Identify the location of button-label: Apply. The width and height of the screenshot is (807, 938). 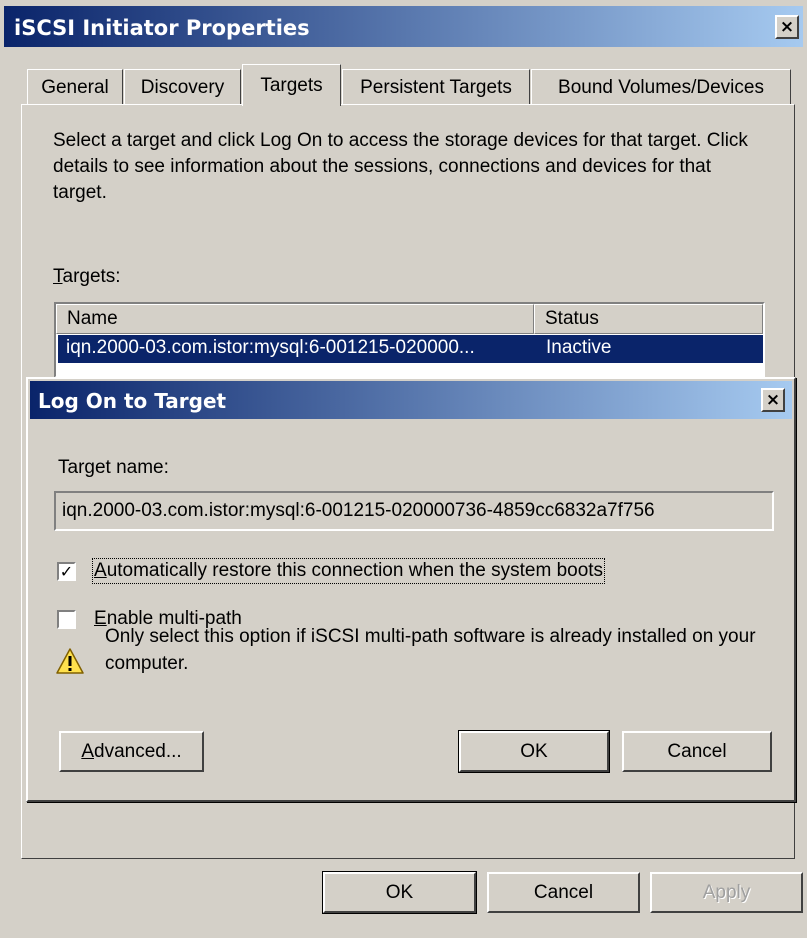
(726, 892).